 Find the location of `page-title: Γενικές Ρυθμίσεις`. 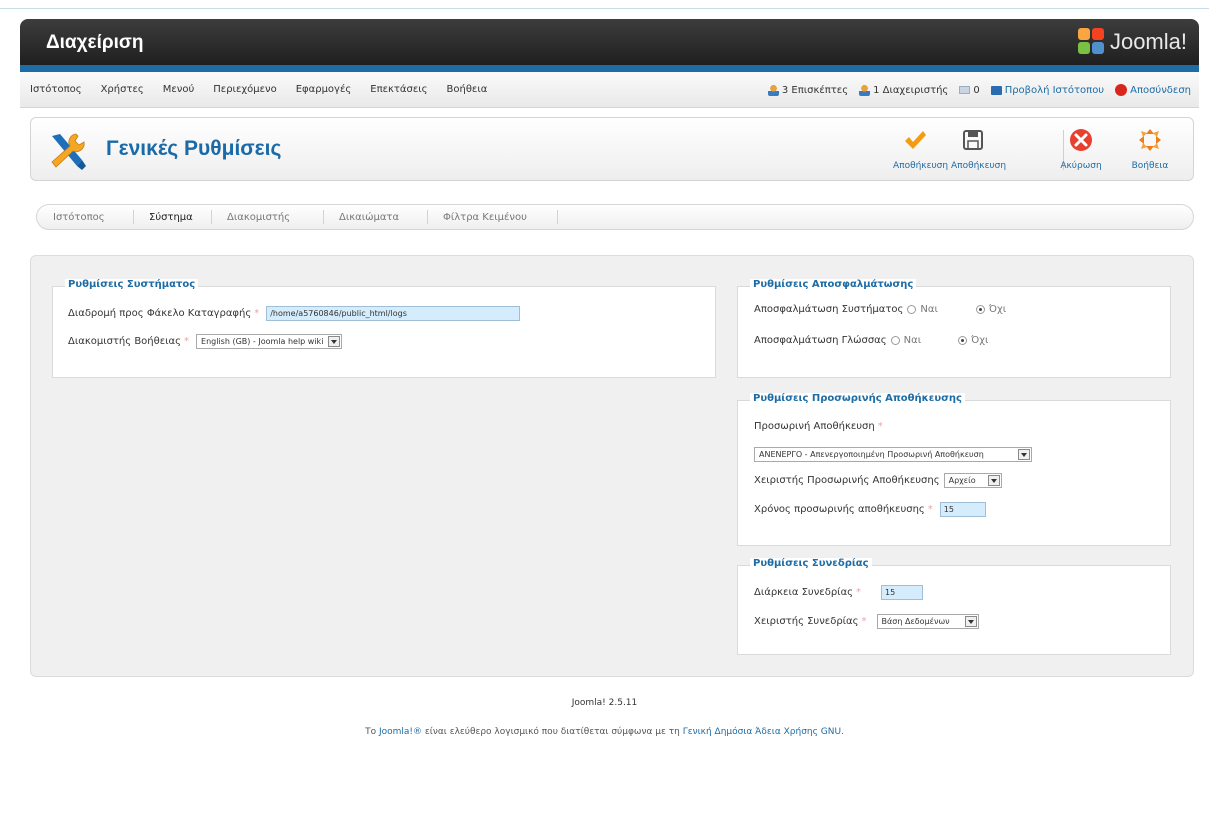

page-title: Γενικές Ρυθμίσεις is located at coordinates (194, 148).